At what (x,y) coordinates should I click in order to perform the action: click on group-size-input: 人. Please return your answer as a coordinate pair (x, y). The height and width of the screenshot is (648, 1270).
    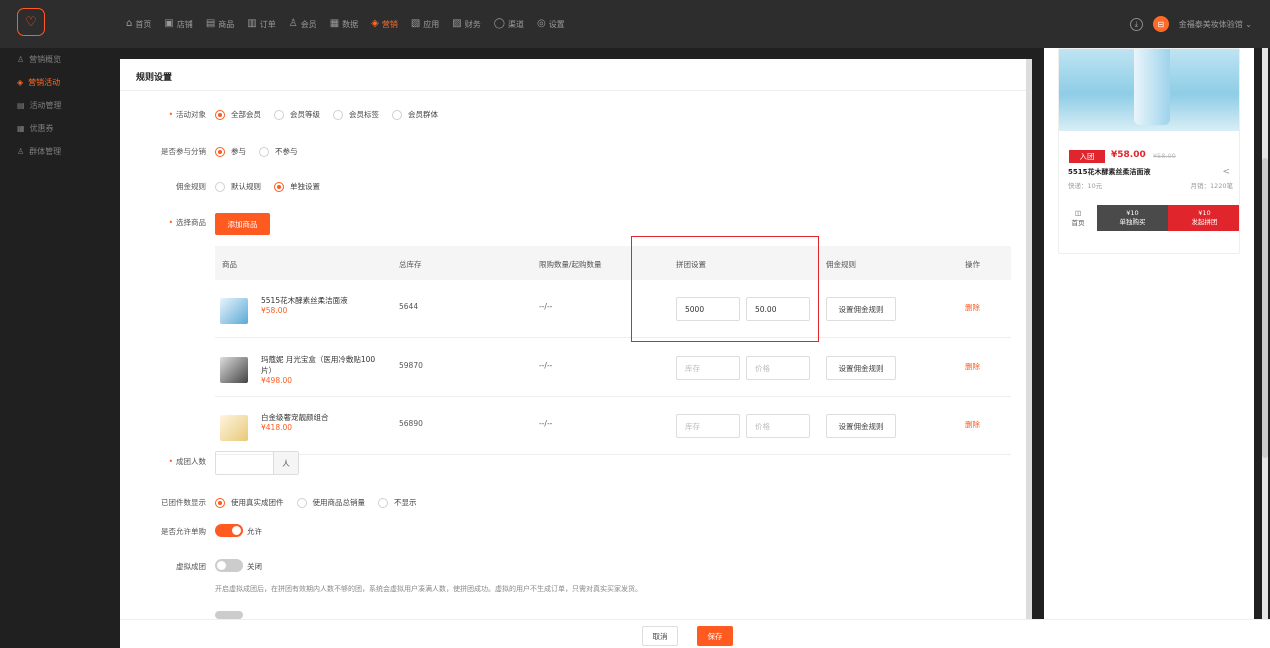
    Looking at the image, I should click on (257, 463).